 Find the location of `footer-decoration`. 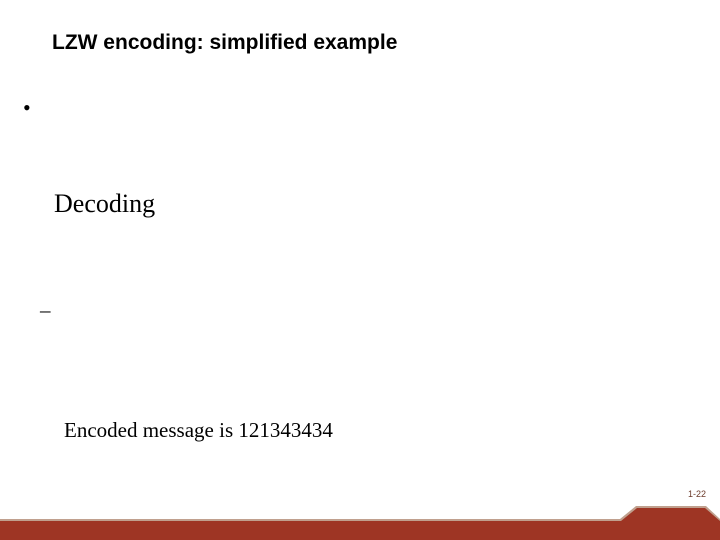

footer-decoration is located at coordinates (360, 523).